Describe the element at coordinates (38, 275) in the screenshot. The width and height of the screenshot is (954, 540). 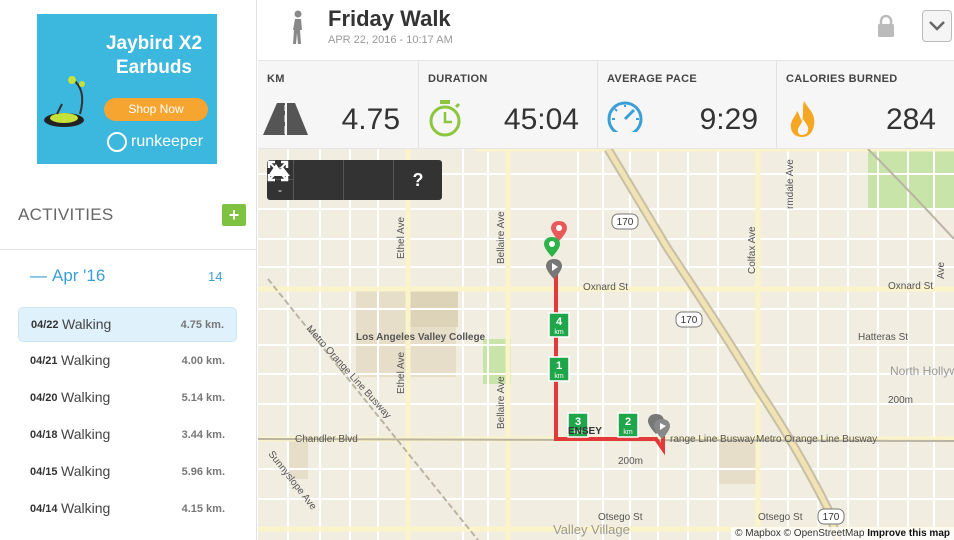
I see `collapse-icon: —` at that location.